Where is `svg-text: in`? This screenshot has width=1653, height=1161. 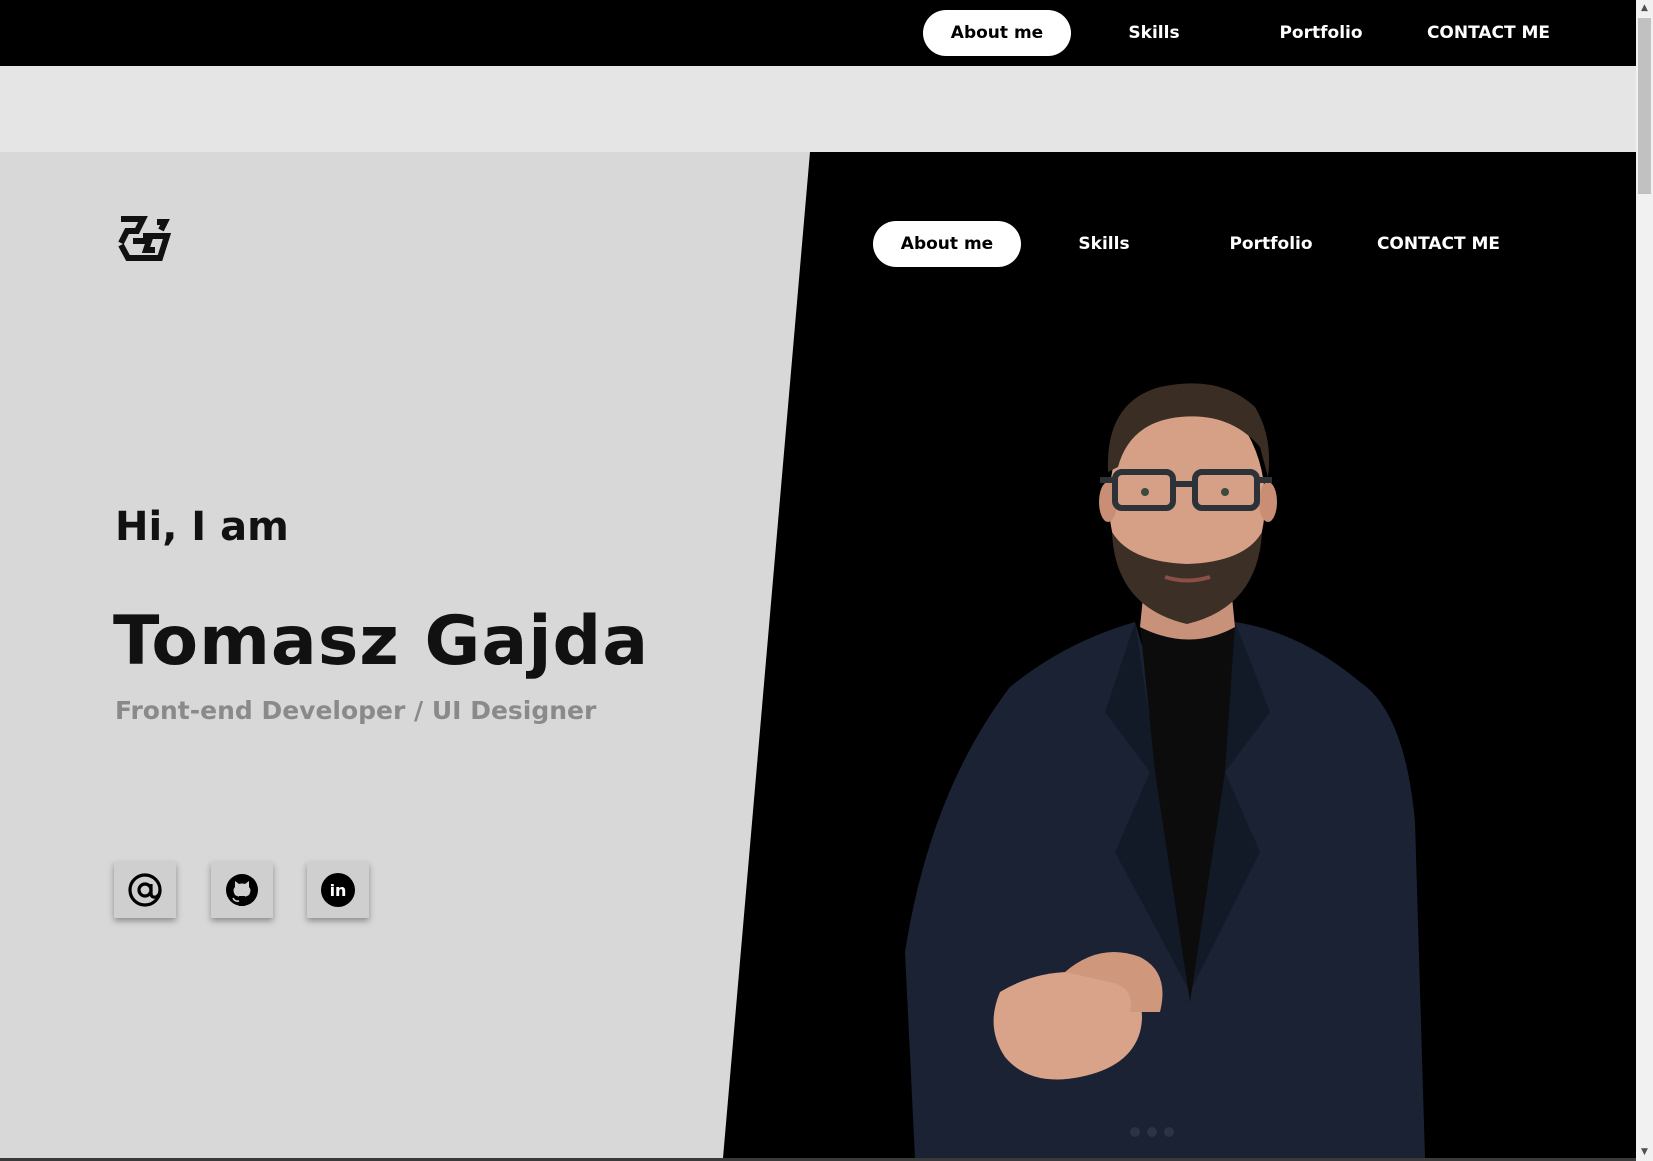
svg-text: in is located at coordinates (338, 890).